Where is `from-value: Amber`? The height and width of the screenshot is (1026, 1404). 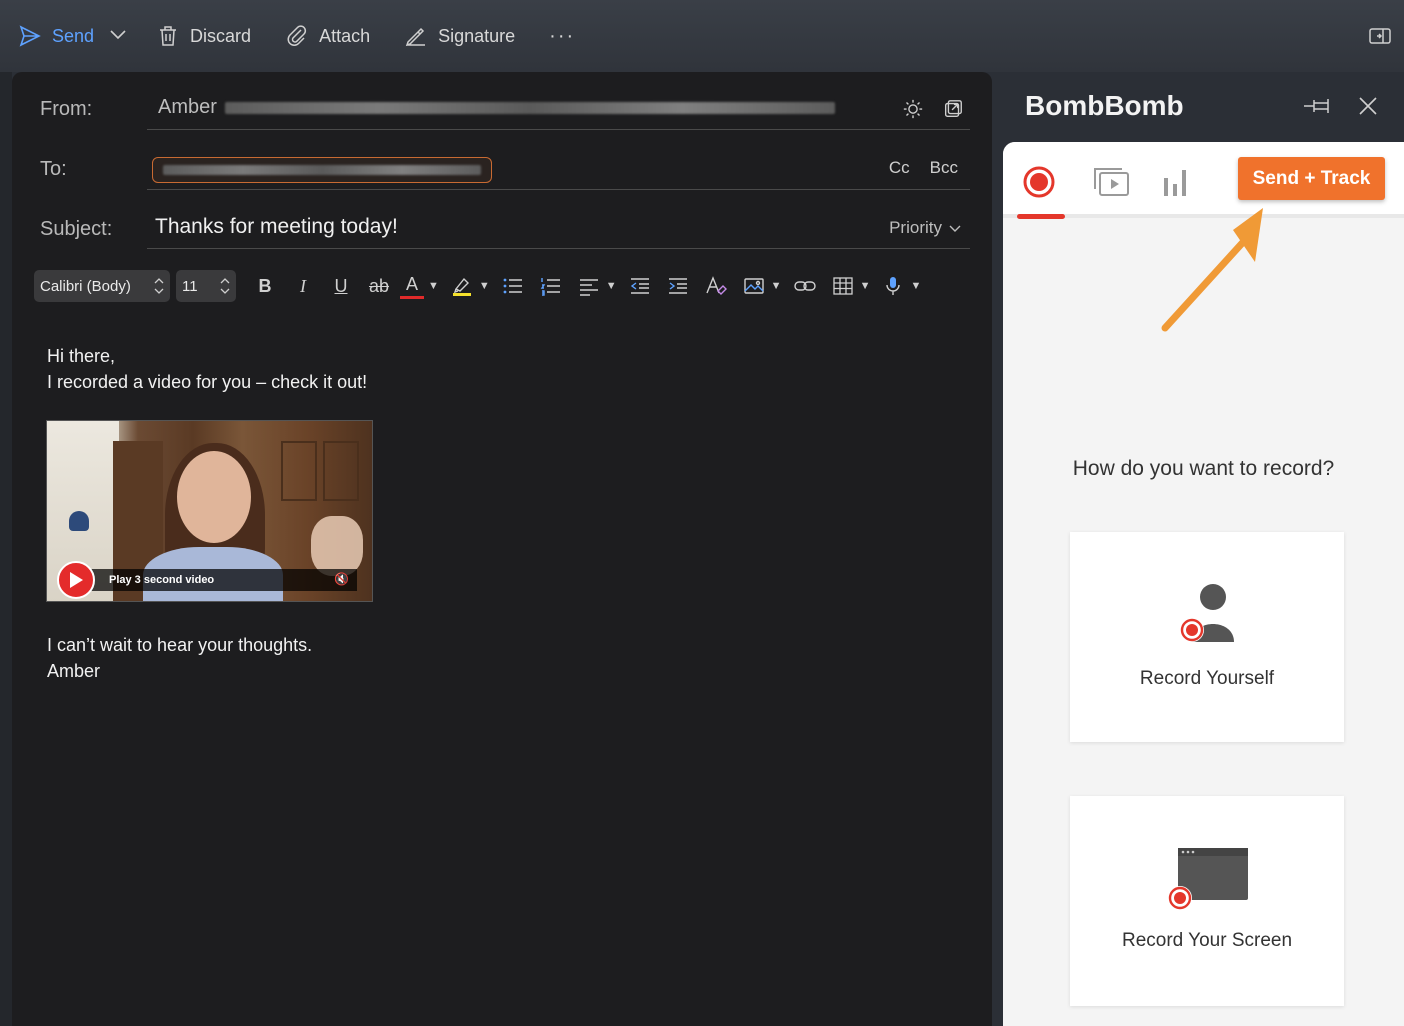
from-value: Amber is located at coordinates (187, 107).